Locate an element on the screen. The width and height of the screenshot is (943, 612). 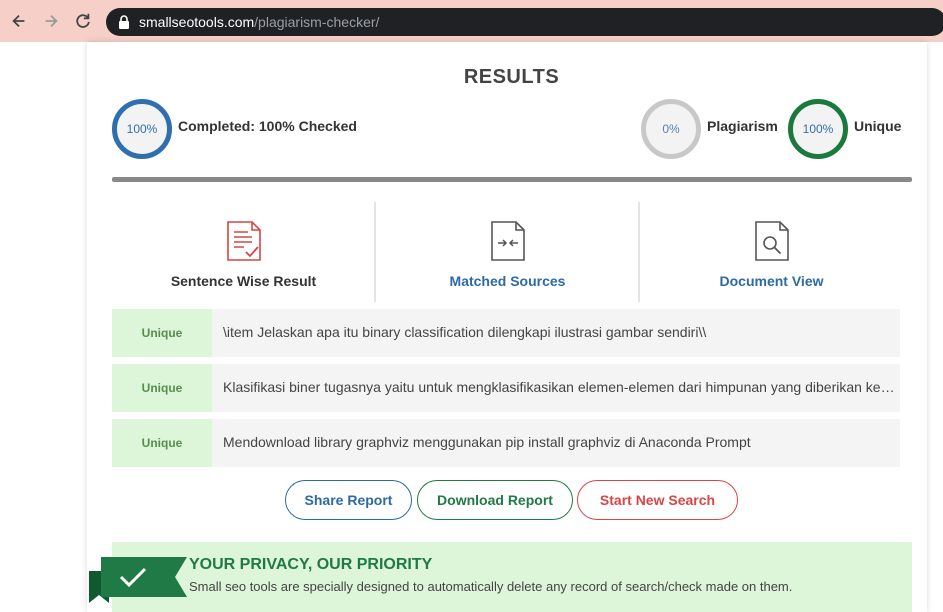
url-text: smallseotools.com/plagiarism-checker/ is located at coordinates (259, 22).